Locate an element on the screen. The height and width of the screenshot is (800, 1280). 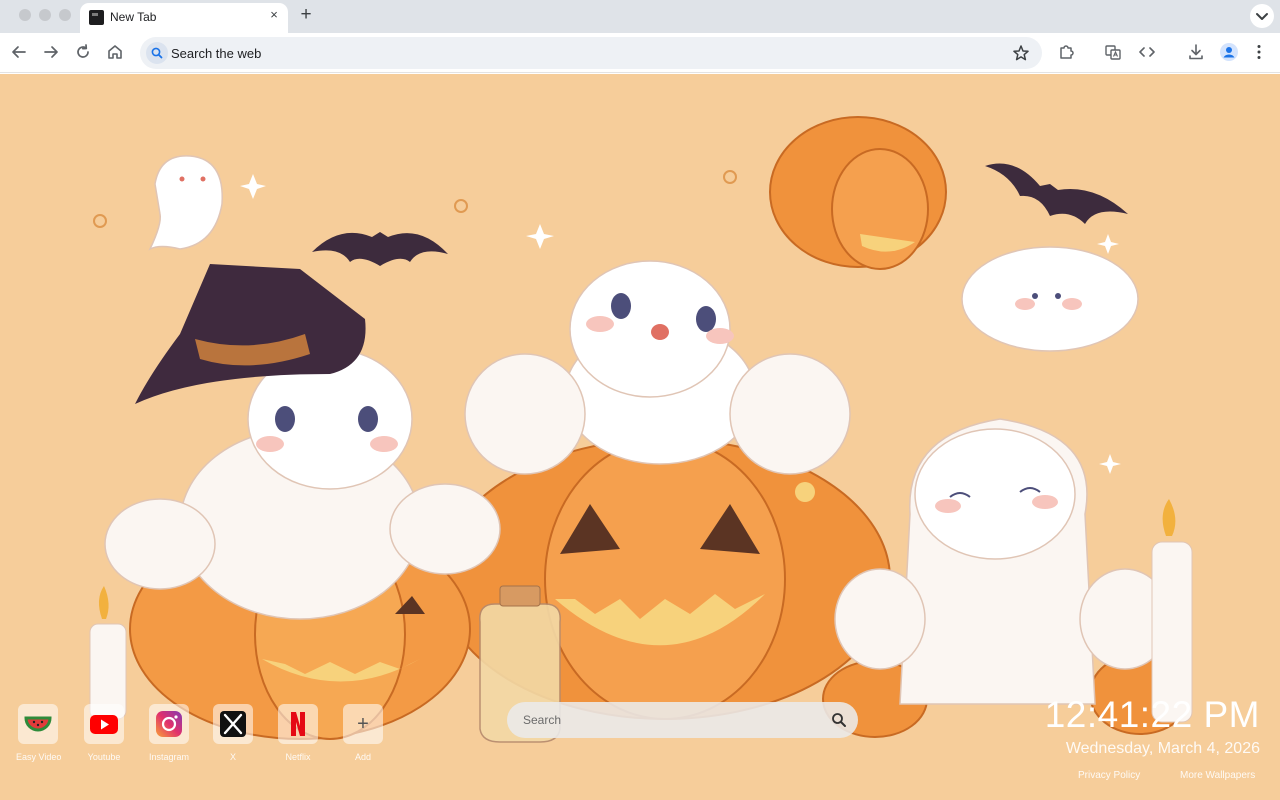
shortcut-label: Youtube is located at coordinates (104, 757).